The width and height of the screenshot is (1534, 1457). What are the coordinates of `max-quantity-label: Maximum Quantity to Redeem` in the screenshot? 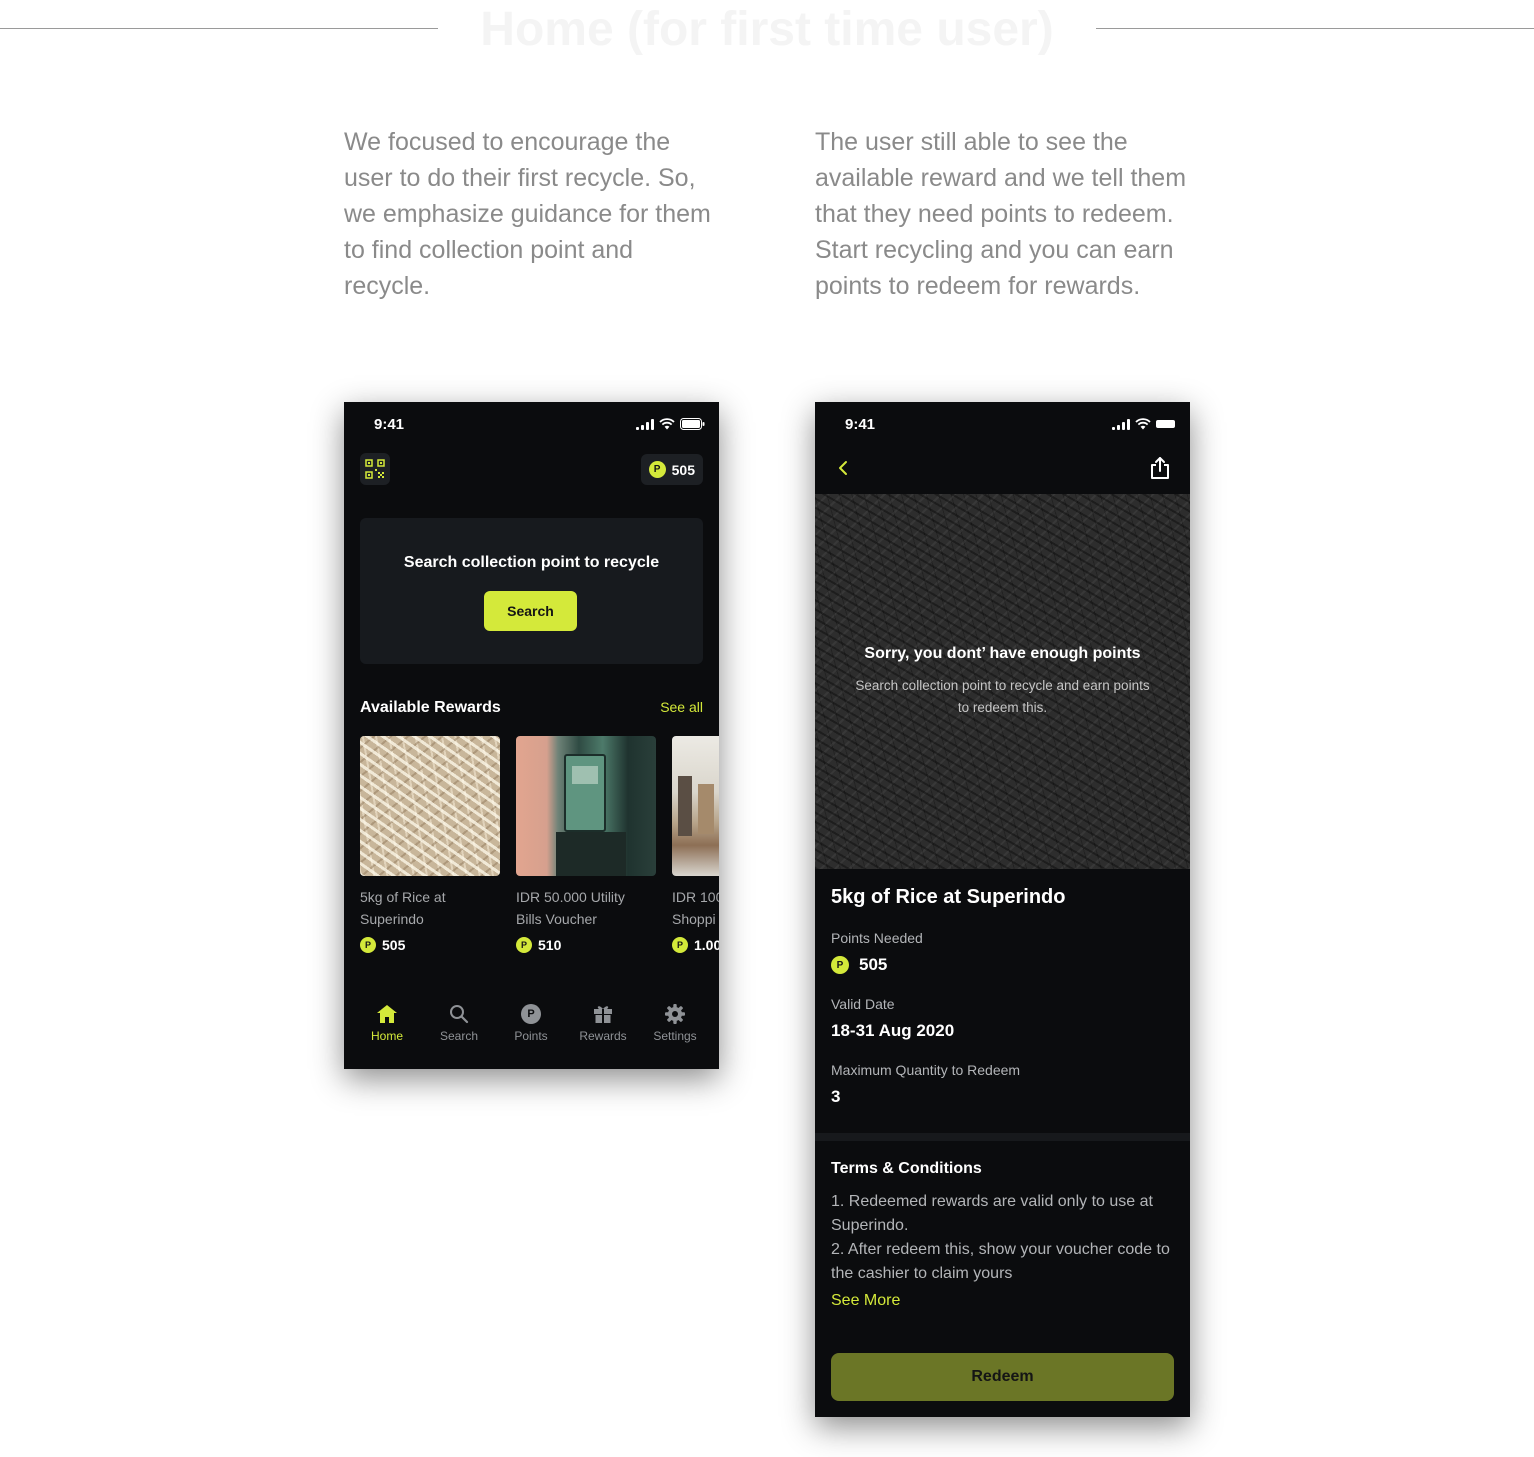 It's located at (926, 1070).